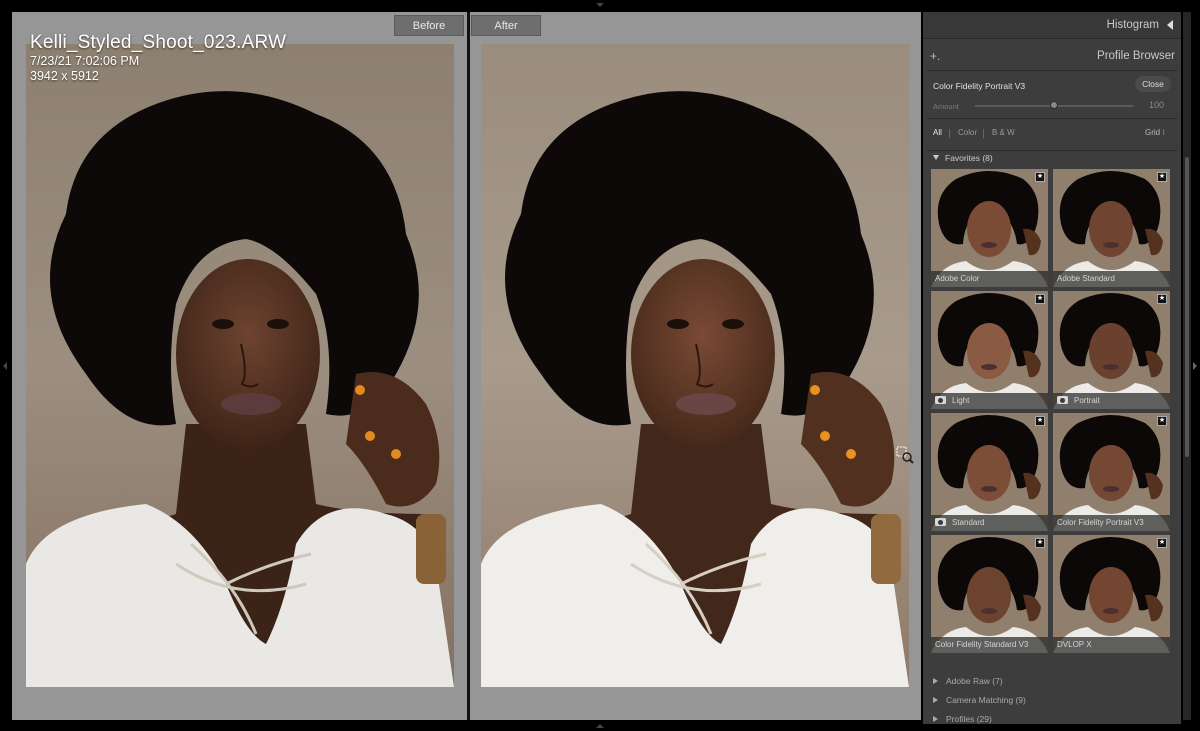  I want to click on filter-bw: B & W, so click(1003, 132).